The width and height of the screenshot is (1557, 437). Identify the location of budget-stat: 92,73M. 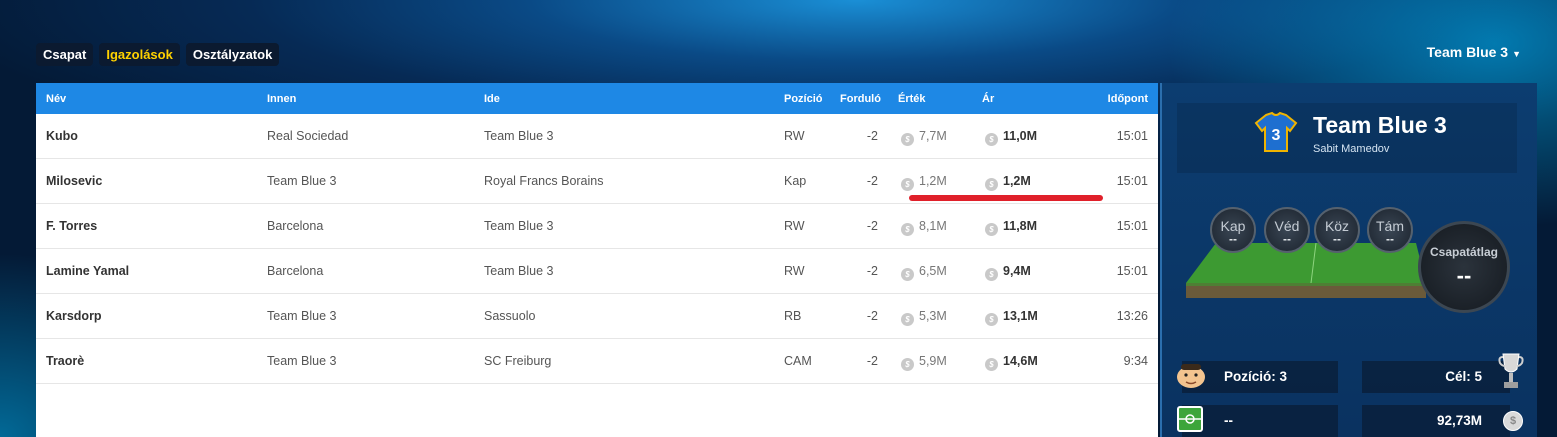
(1436, 421).